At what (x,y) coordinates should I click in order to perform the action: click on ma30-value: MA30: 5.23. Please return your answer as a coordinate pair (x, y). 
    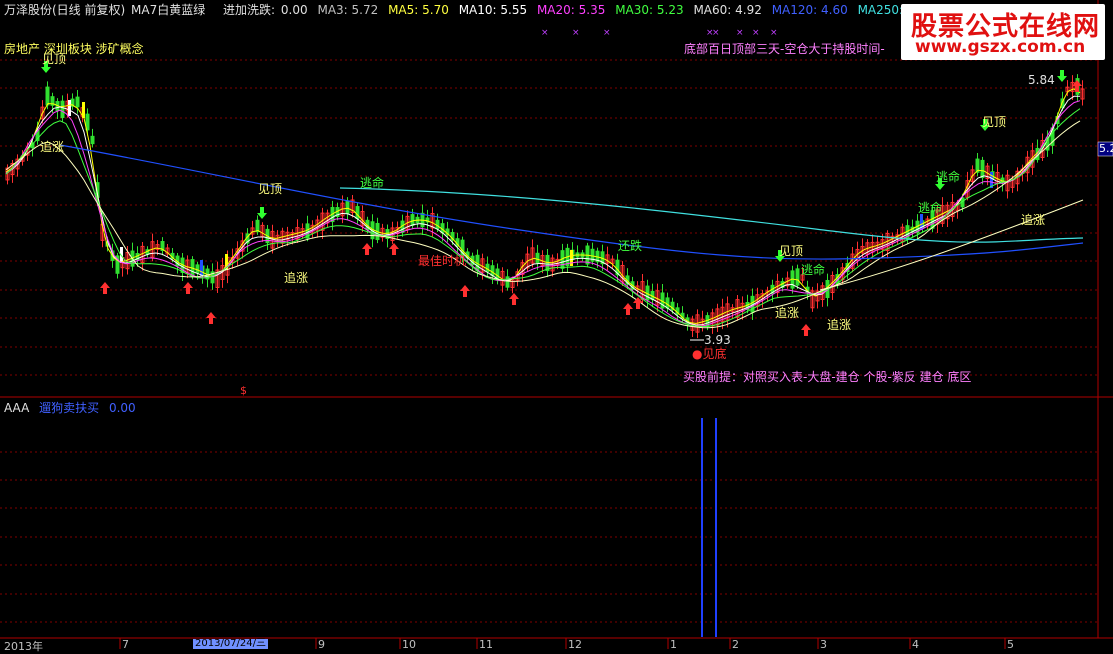
    Looking at the image, I should click on (649, 10).